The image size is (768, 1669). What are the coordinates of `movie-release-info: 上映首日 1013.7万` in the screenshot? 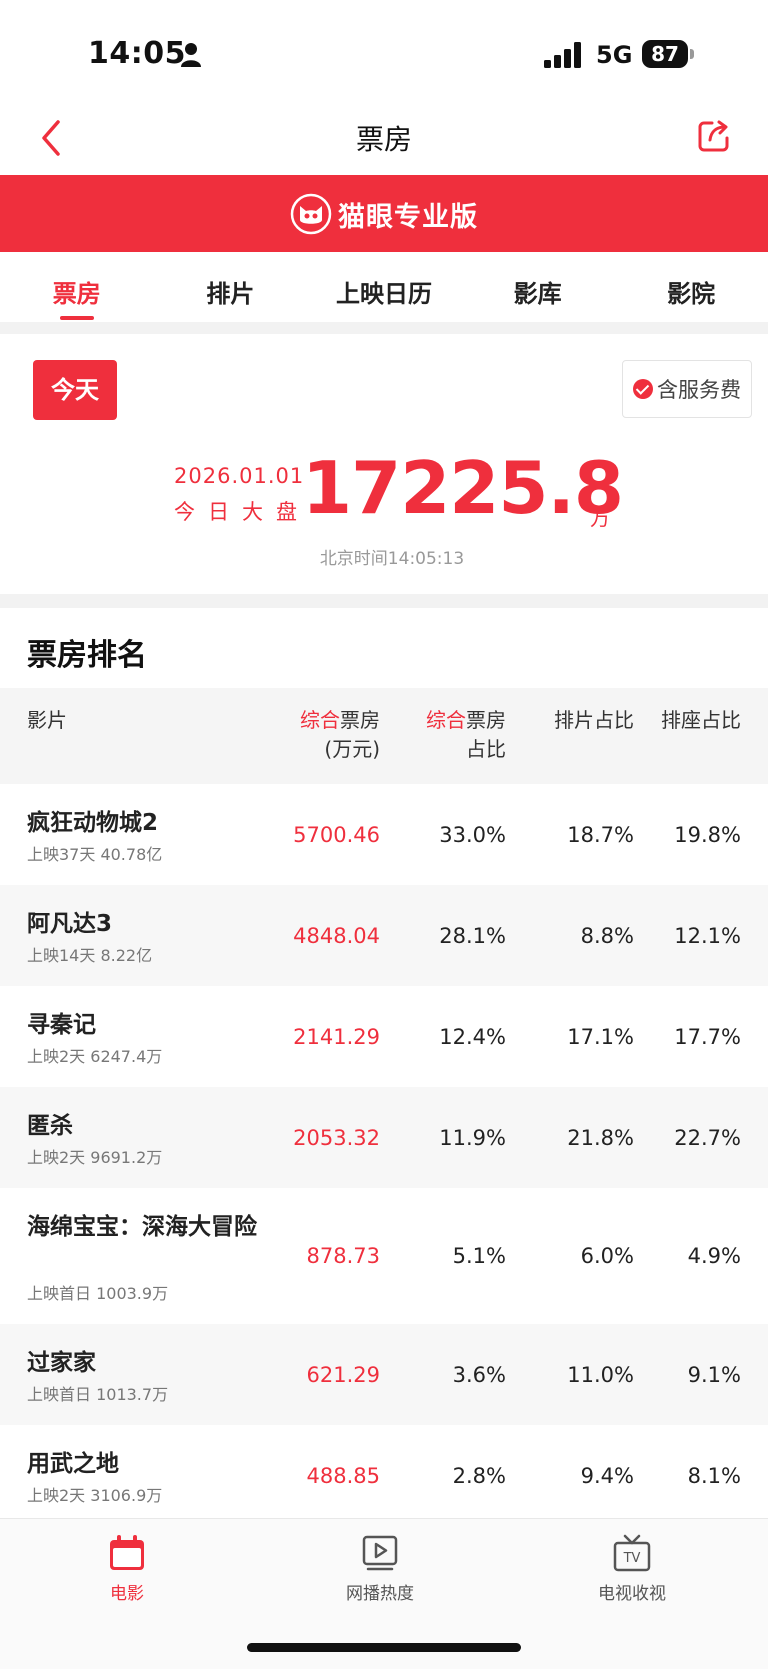 It's located at (98, 1394).